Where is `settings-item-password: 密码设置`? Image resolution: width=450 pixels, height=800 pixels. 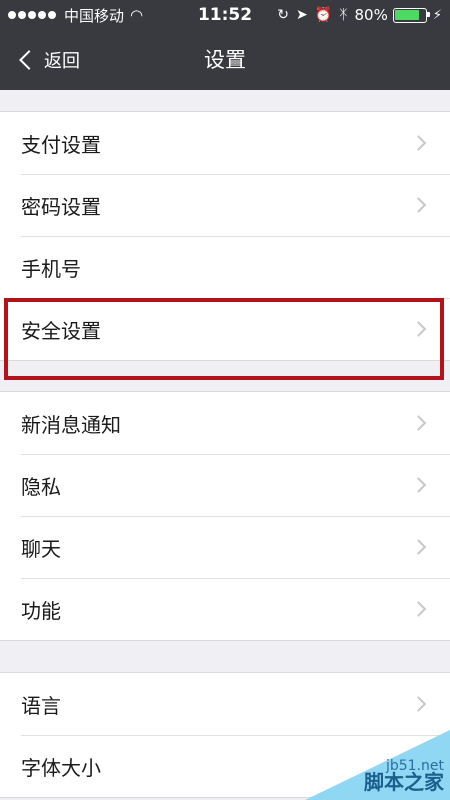 settings-item-password: 密码设置 is located at coordinates (225, 205).